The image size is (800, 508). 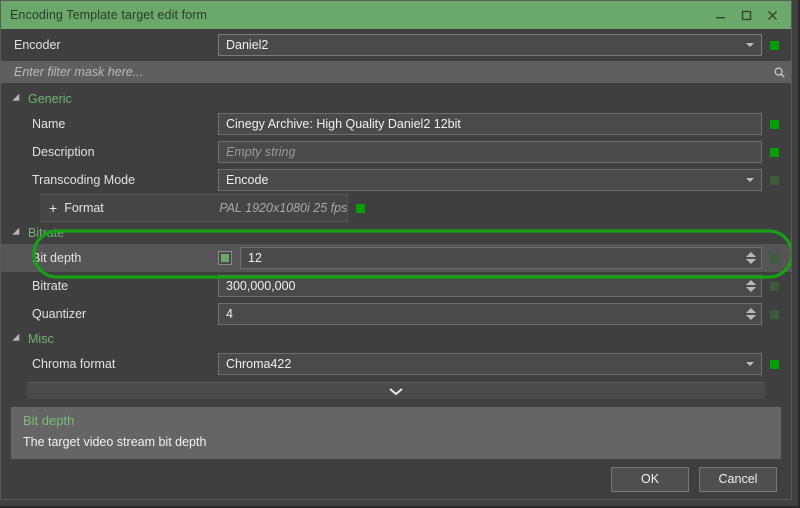 What do you see at coordinates (738, 479) in the screenshot?
I see `cancel-button: Cancel` at bounding box center [738, 479].